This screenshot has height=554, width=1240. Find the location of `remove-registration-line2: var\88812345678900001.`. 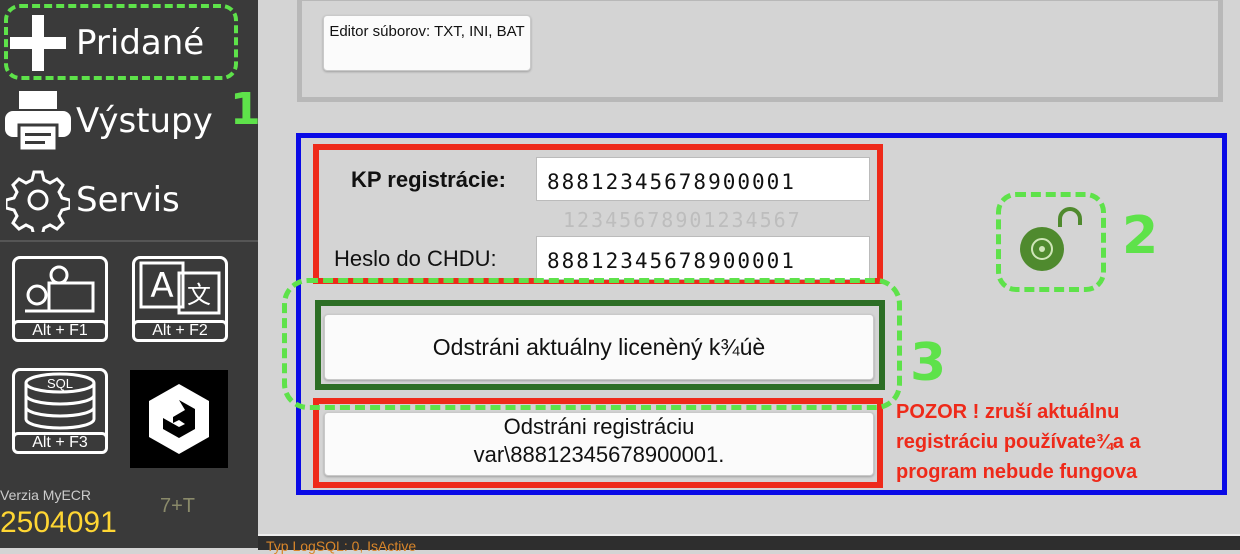

remove-registration-line2: var\88812345678900001. is located at coordinates (599, 454).